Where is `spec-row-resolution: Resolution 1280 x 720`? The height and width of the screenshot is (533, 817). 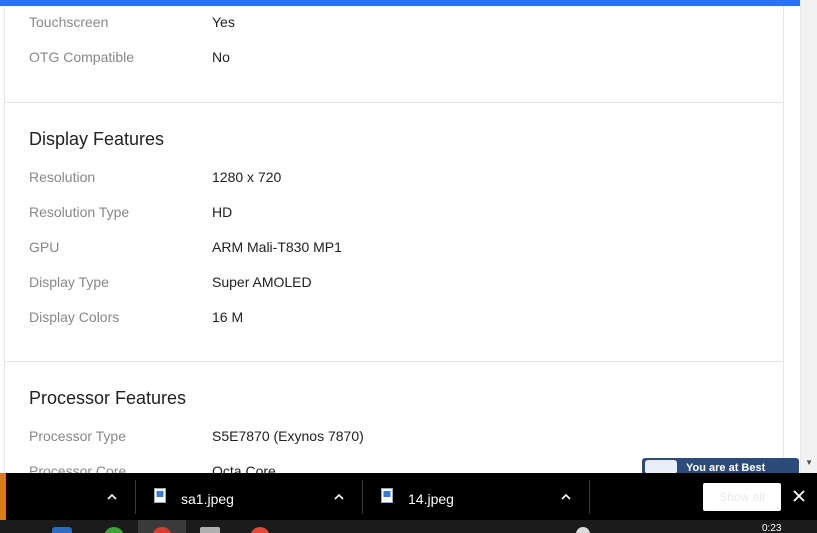 spec-row-resolution: Resolution 1280 x 720 is located at coordinates (399, 179).